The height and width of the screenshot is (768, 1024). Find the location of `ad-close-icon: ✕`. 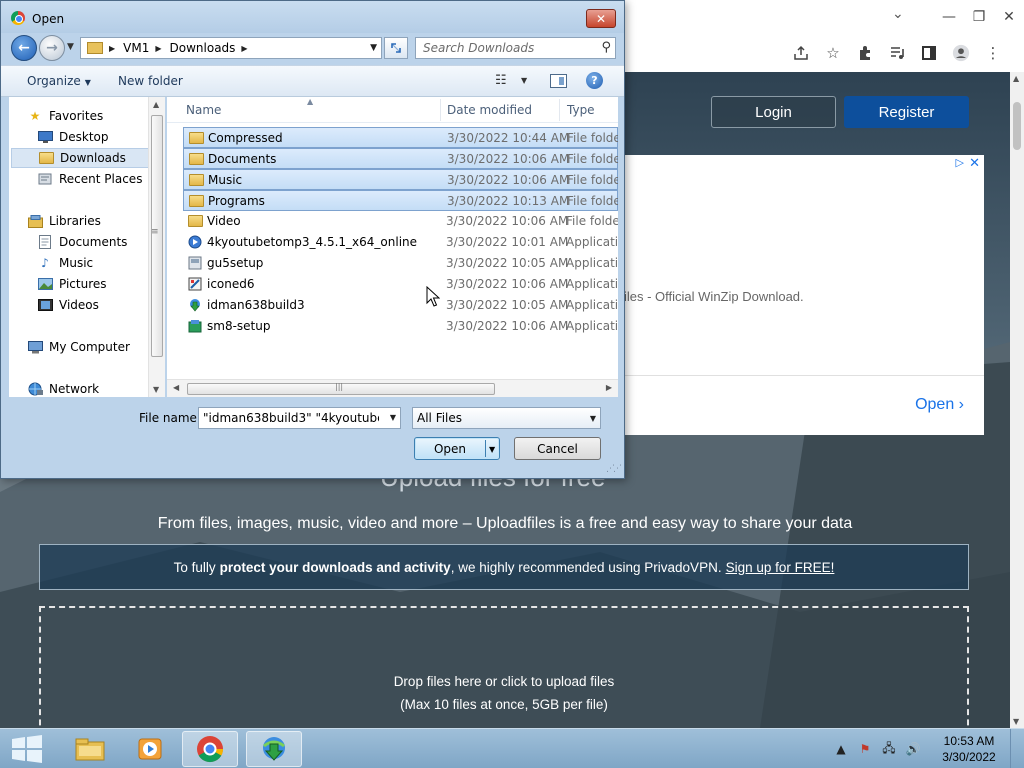

ad-close-icon: ✕ is located at coordinates (974, 163).